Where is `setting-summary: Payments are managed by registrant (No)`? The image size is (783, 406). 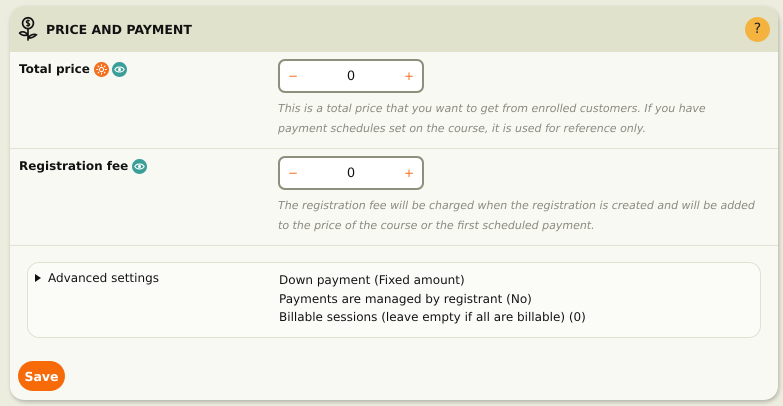
setting-summary: Payments are managed by registrant (No) is located at coordinates (406, 299).